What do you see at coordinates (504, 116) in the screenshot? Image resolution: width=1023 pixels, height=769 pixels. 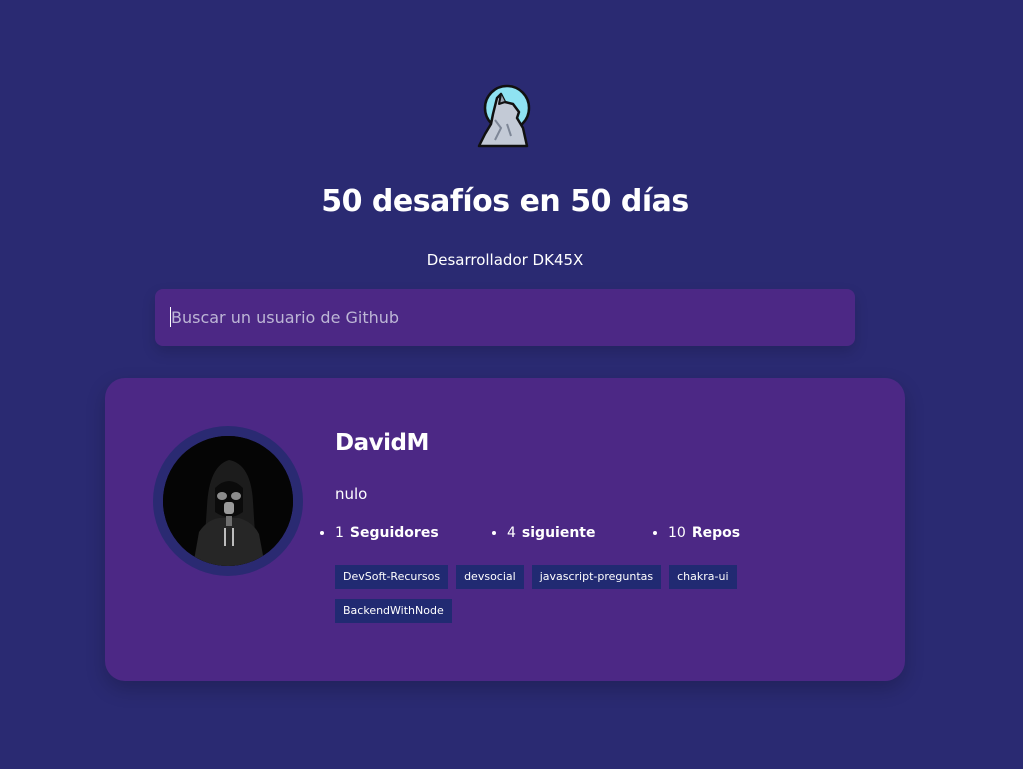 I see `howling-wolf-icon` at bounding box center [504, 116].